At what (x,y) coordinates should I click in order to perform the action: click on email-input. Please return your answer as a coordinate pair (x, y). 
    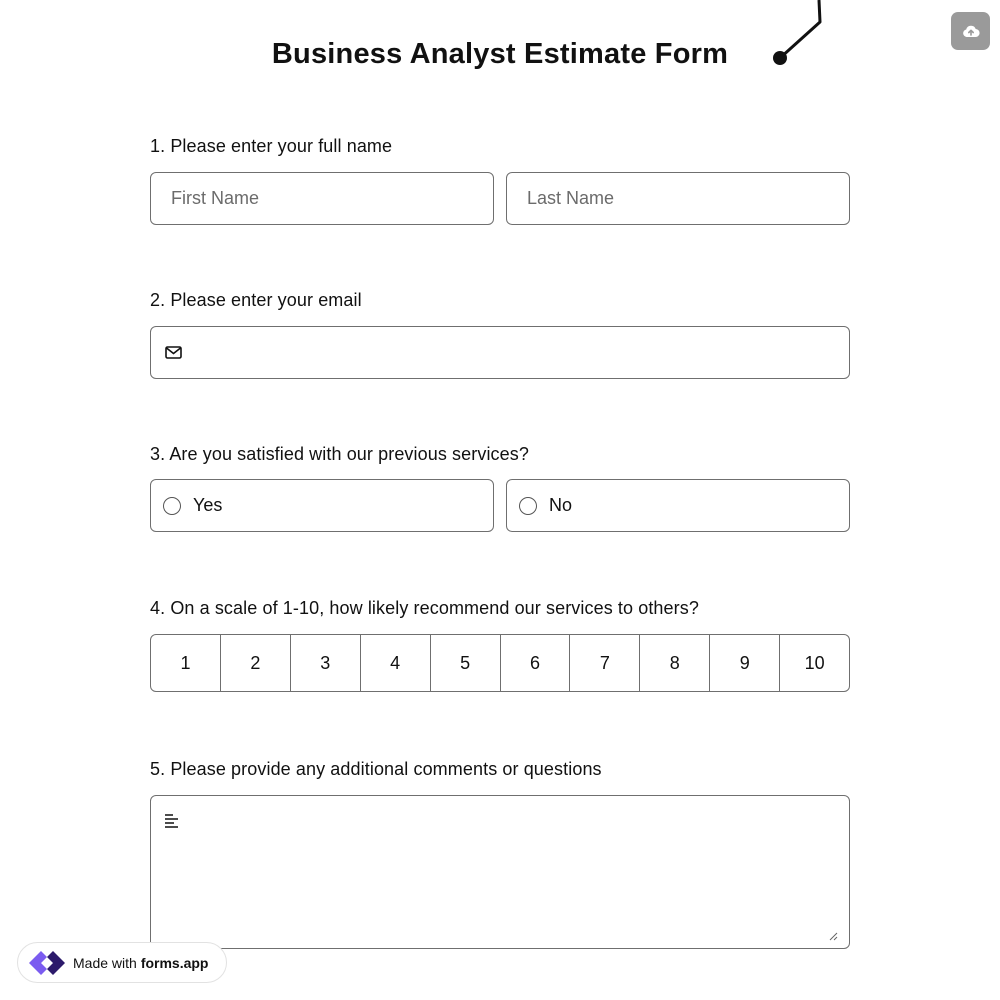
    Looking at the image, I should click on (515, 352).